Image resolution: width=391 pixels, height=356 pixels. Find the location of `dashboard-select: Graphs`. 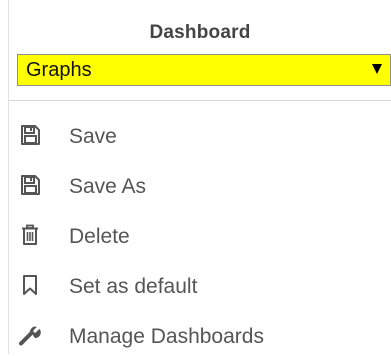

dashboard-select: Graphs is located at coordinates (204, 70).